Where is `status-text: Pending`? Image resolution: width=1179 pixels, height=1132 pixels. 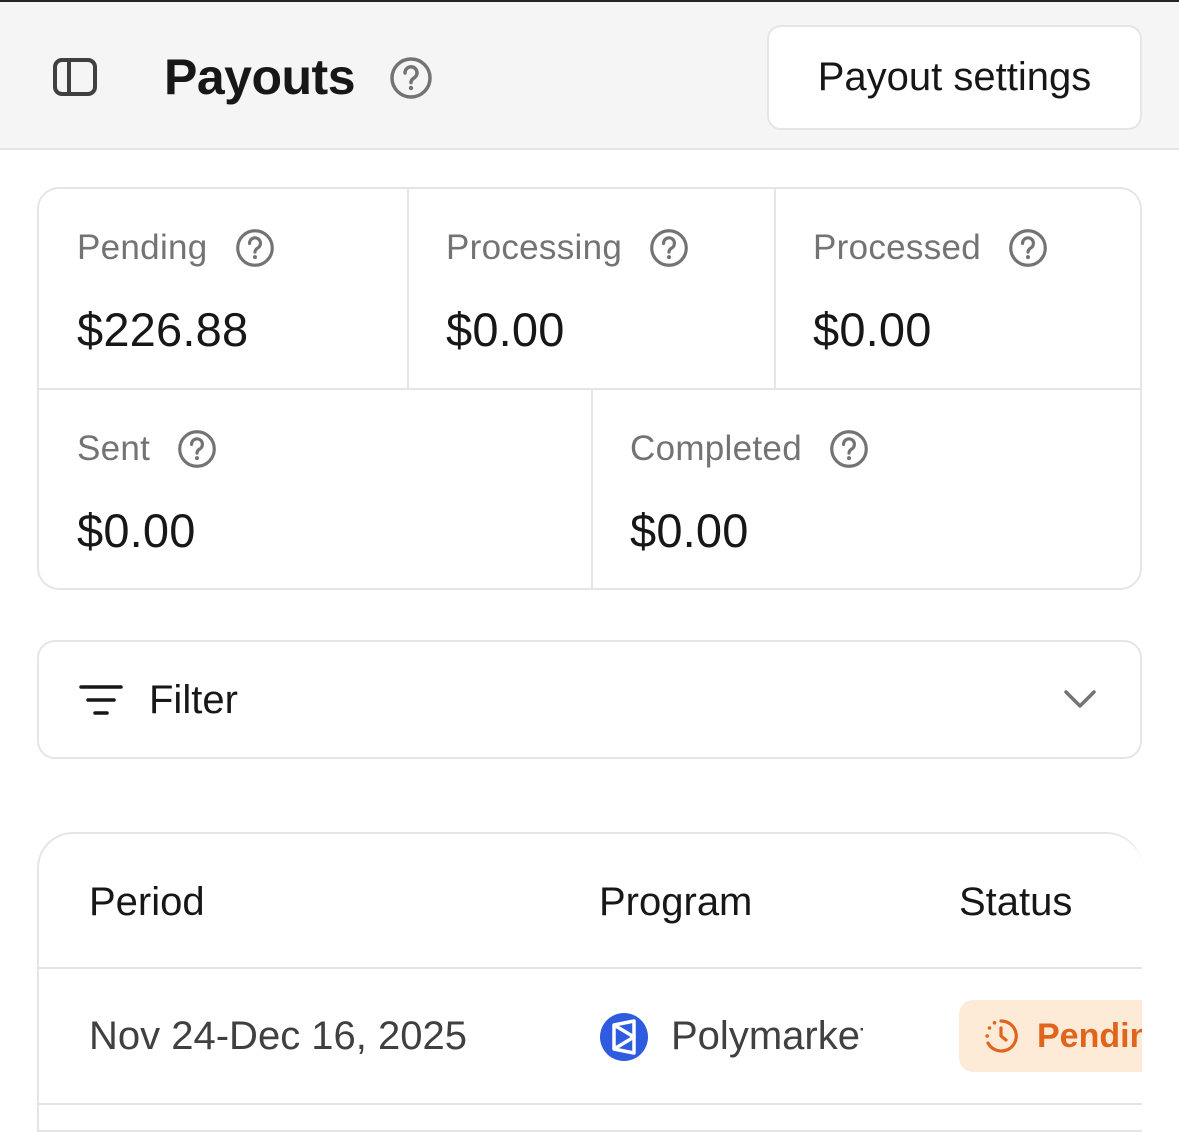 status-text: Pending is located at coordinates (1089, 1035).